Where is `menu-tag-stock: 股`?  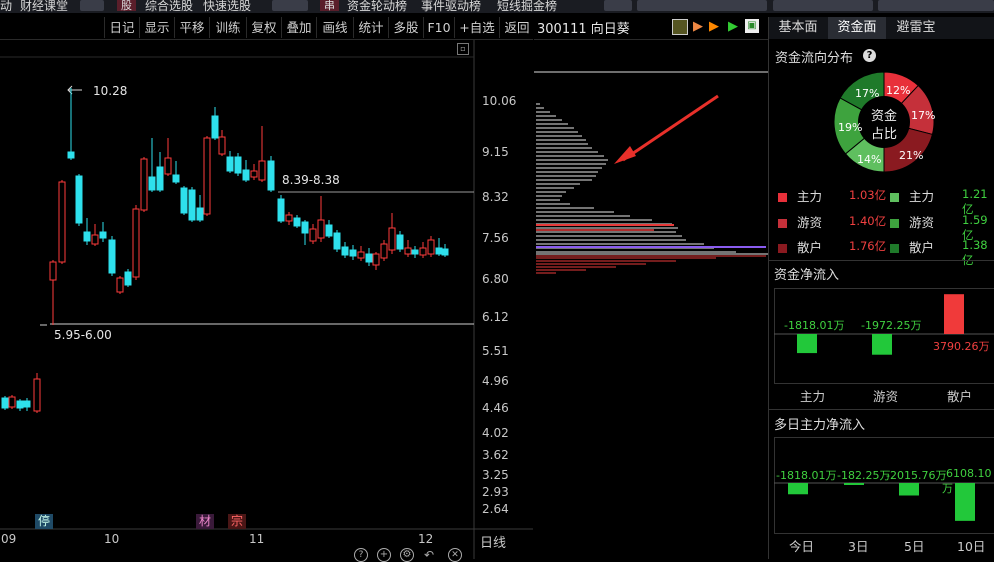
menu-tag-stock: 股 is located at coordinates (126, 6).